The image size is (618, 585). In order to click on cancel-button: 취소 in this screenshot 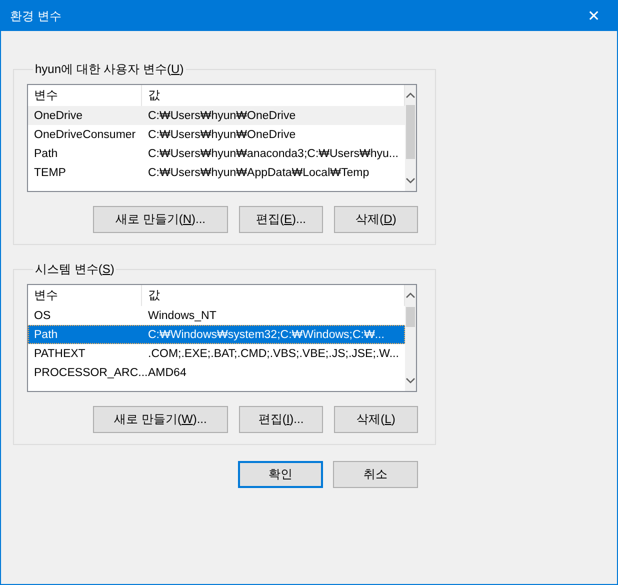, I will do `click(375, 474)`.